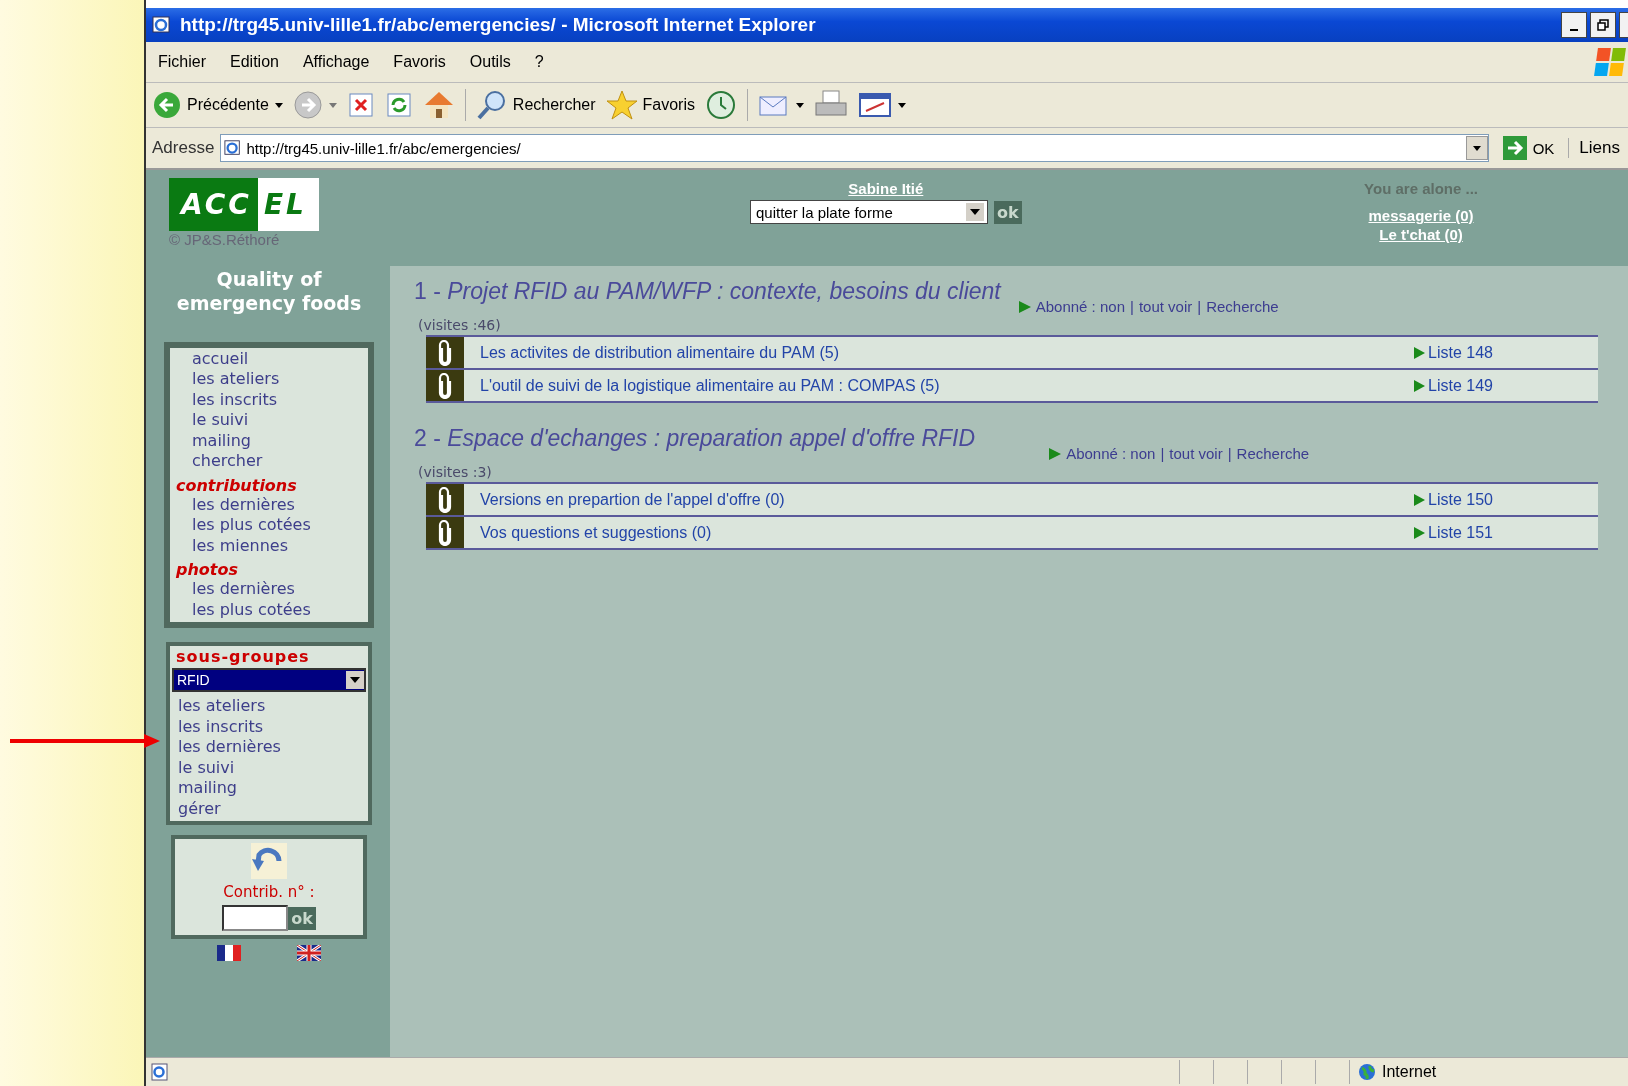 This screenshot has height=1086, width=1628. What do you see at coordinates (621, 105) in the screenshot?
I see `star-icon` at bounding box center [621, 105].